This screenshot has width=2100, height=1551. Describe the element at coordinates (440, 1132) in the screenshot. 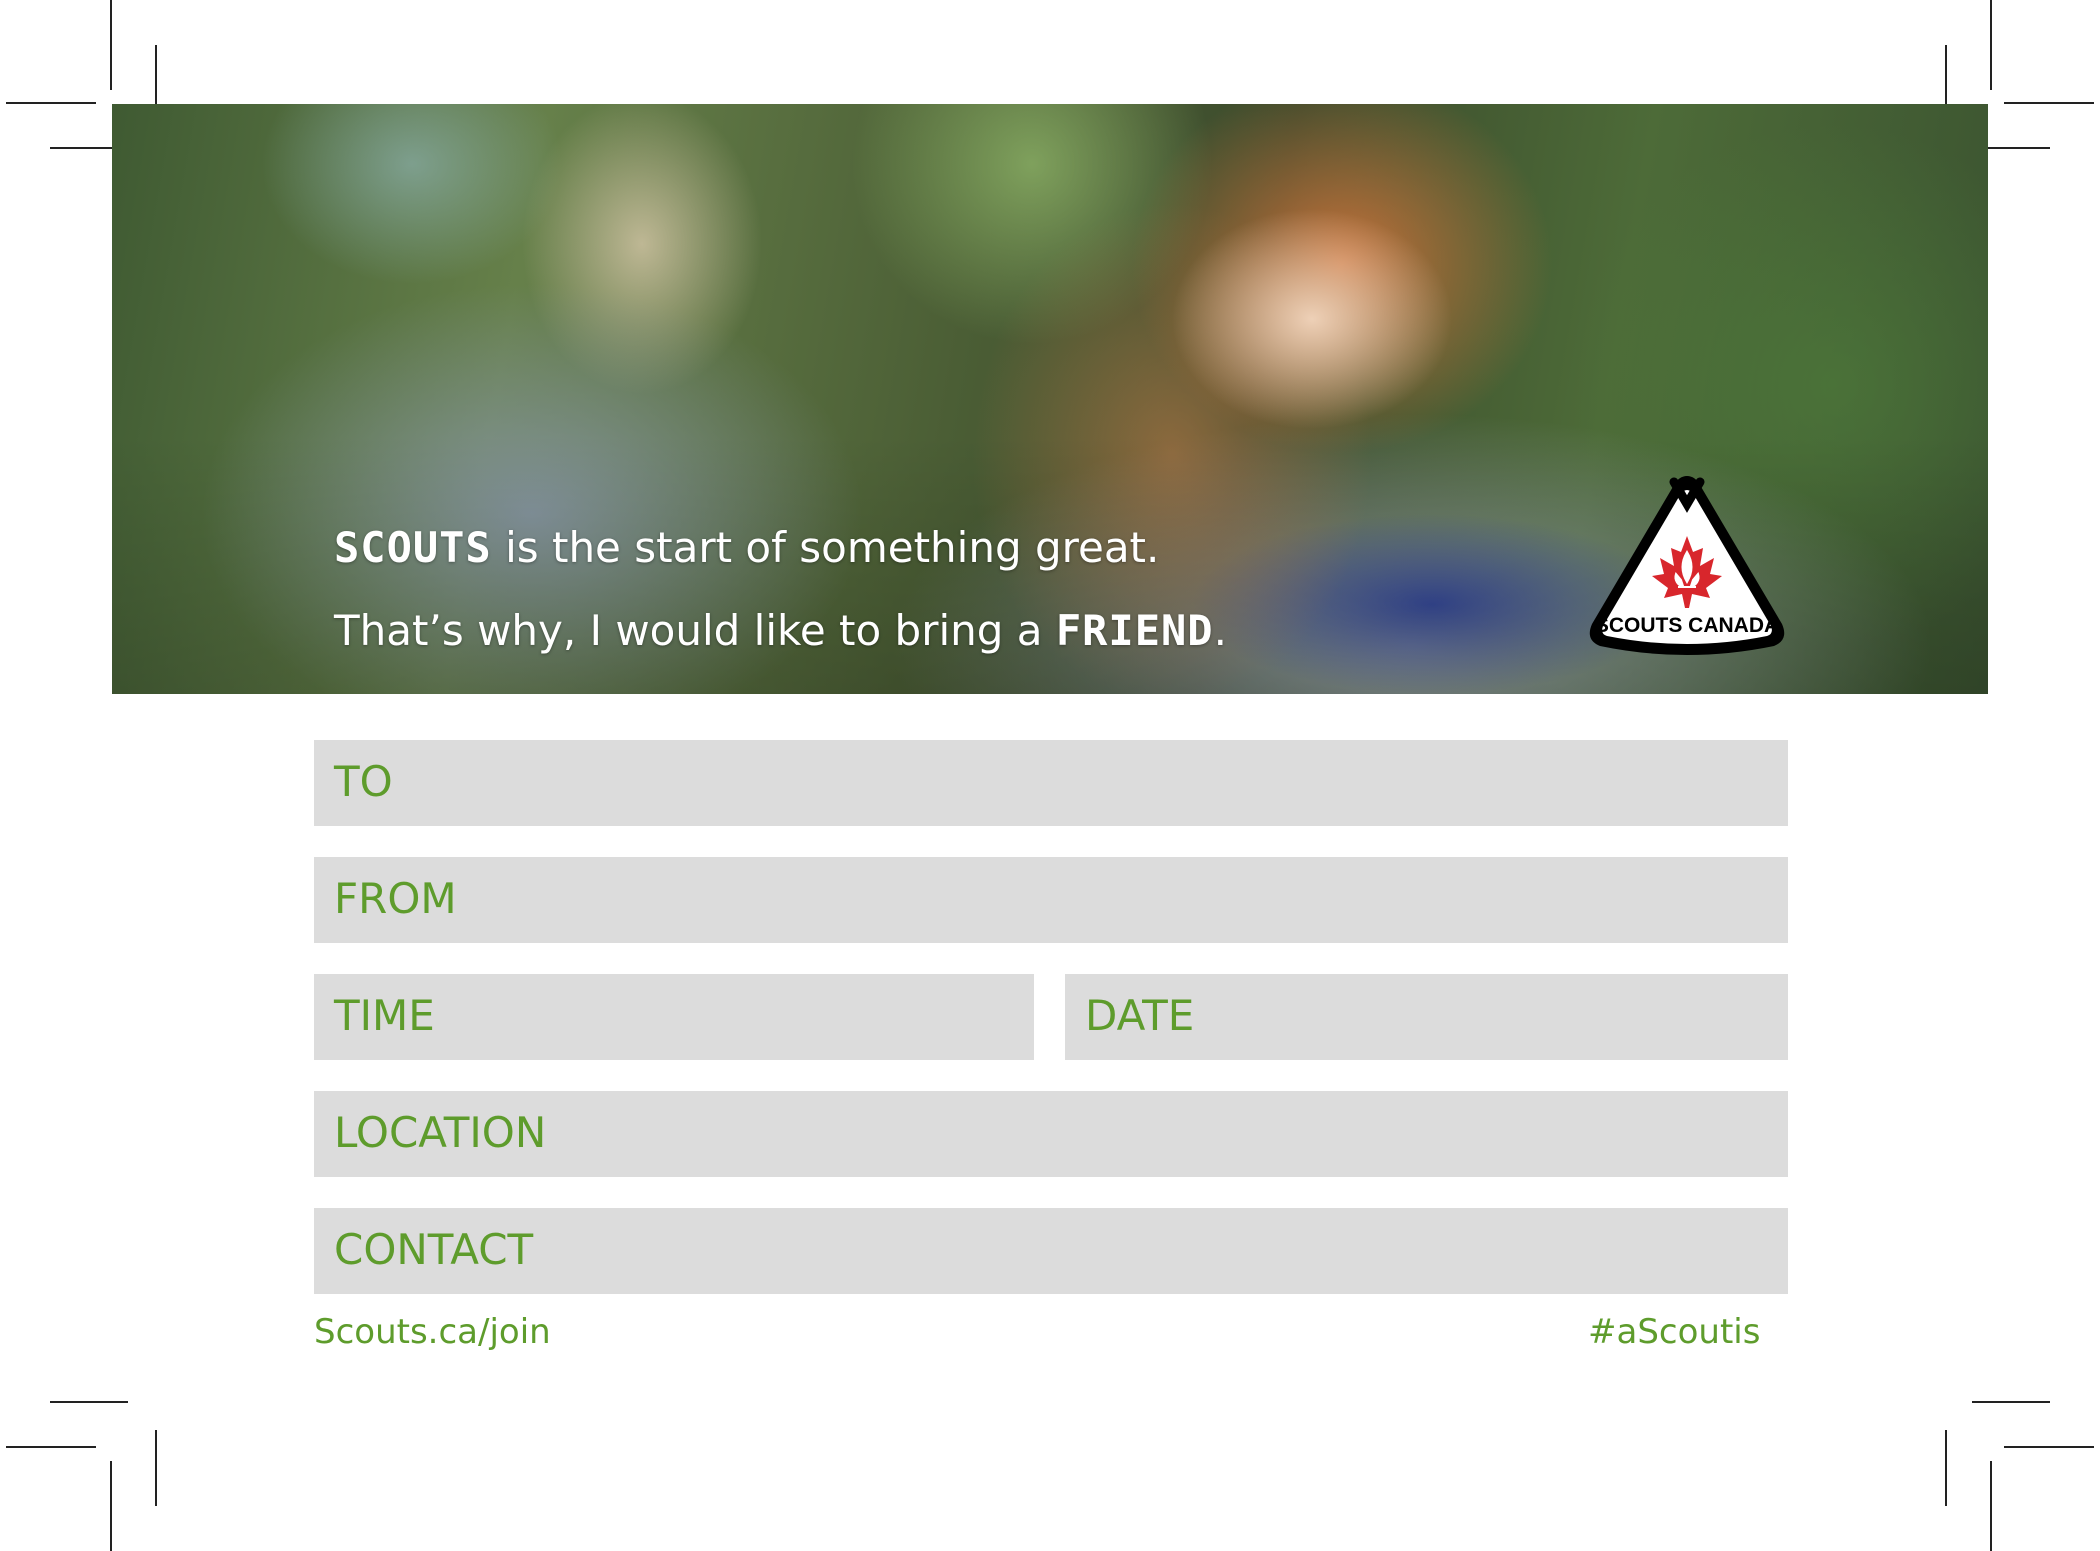

I see `location-label: LOCATION` at that location.